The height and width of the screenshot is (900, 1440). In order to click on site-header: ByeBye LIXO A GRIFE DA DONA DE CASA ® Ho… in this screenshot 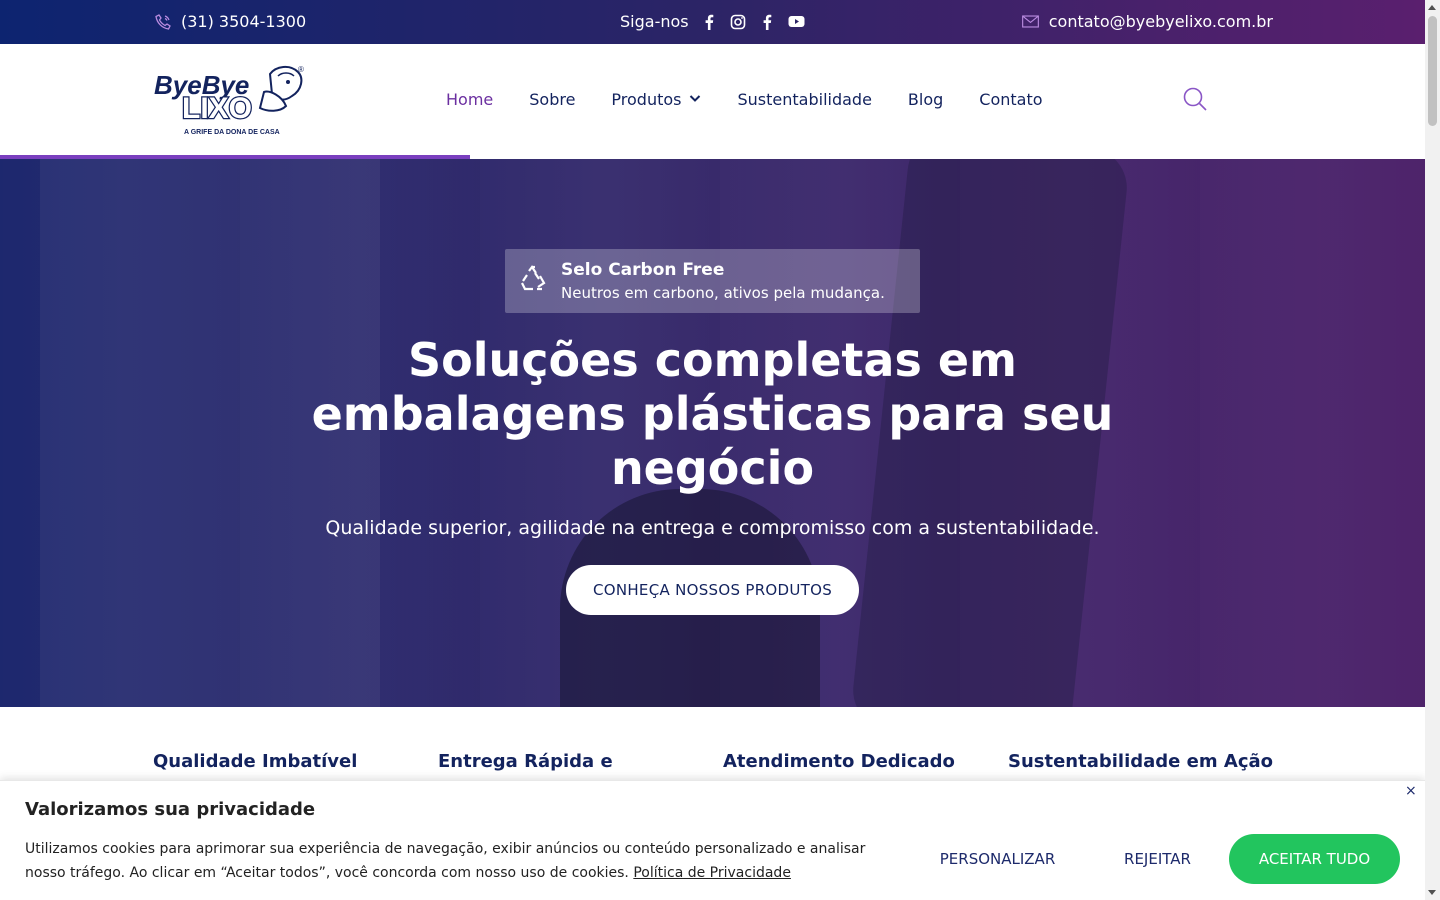, I will do `click(712, 100)`.